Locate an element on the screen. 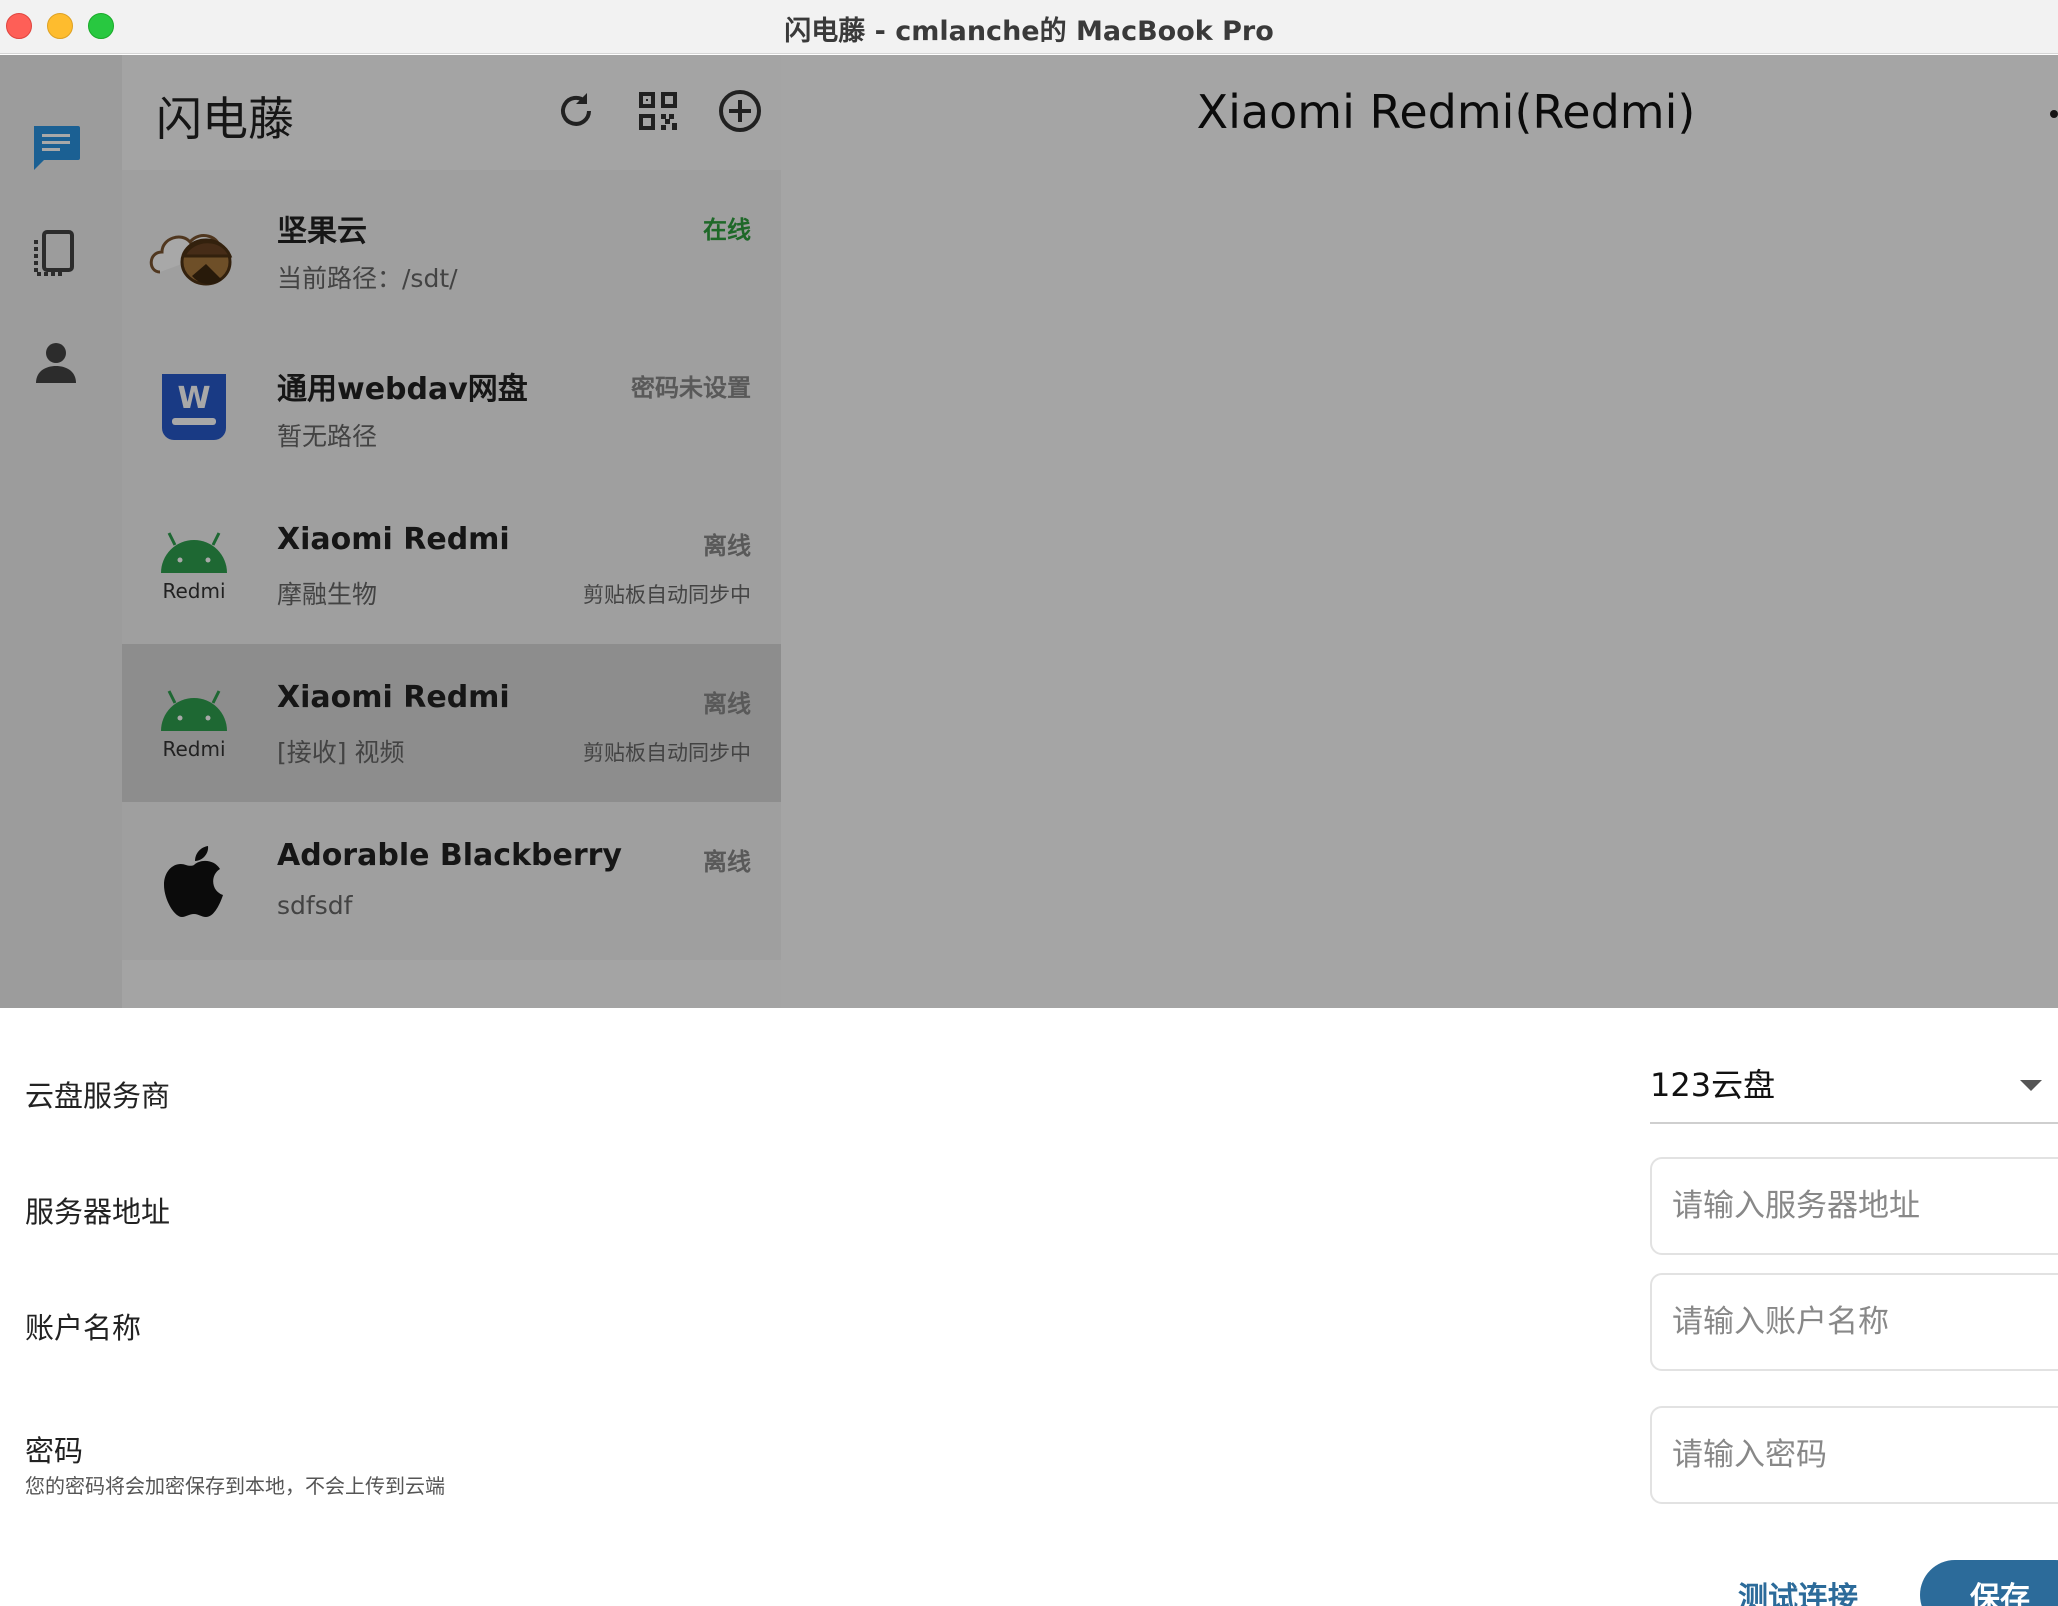  account-name-input is located at coordinates (1854, 1322).